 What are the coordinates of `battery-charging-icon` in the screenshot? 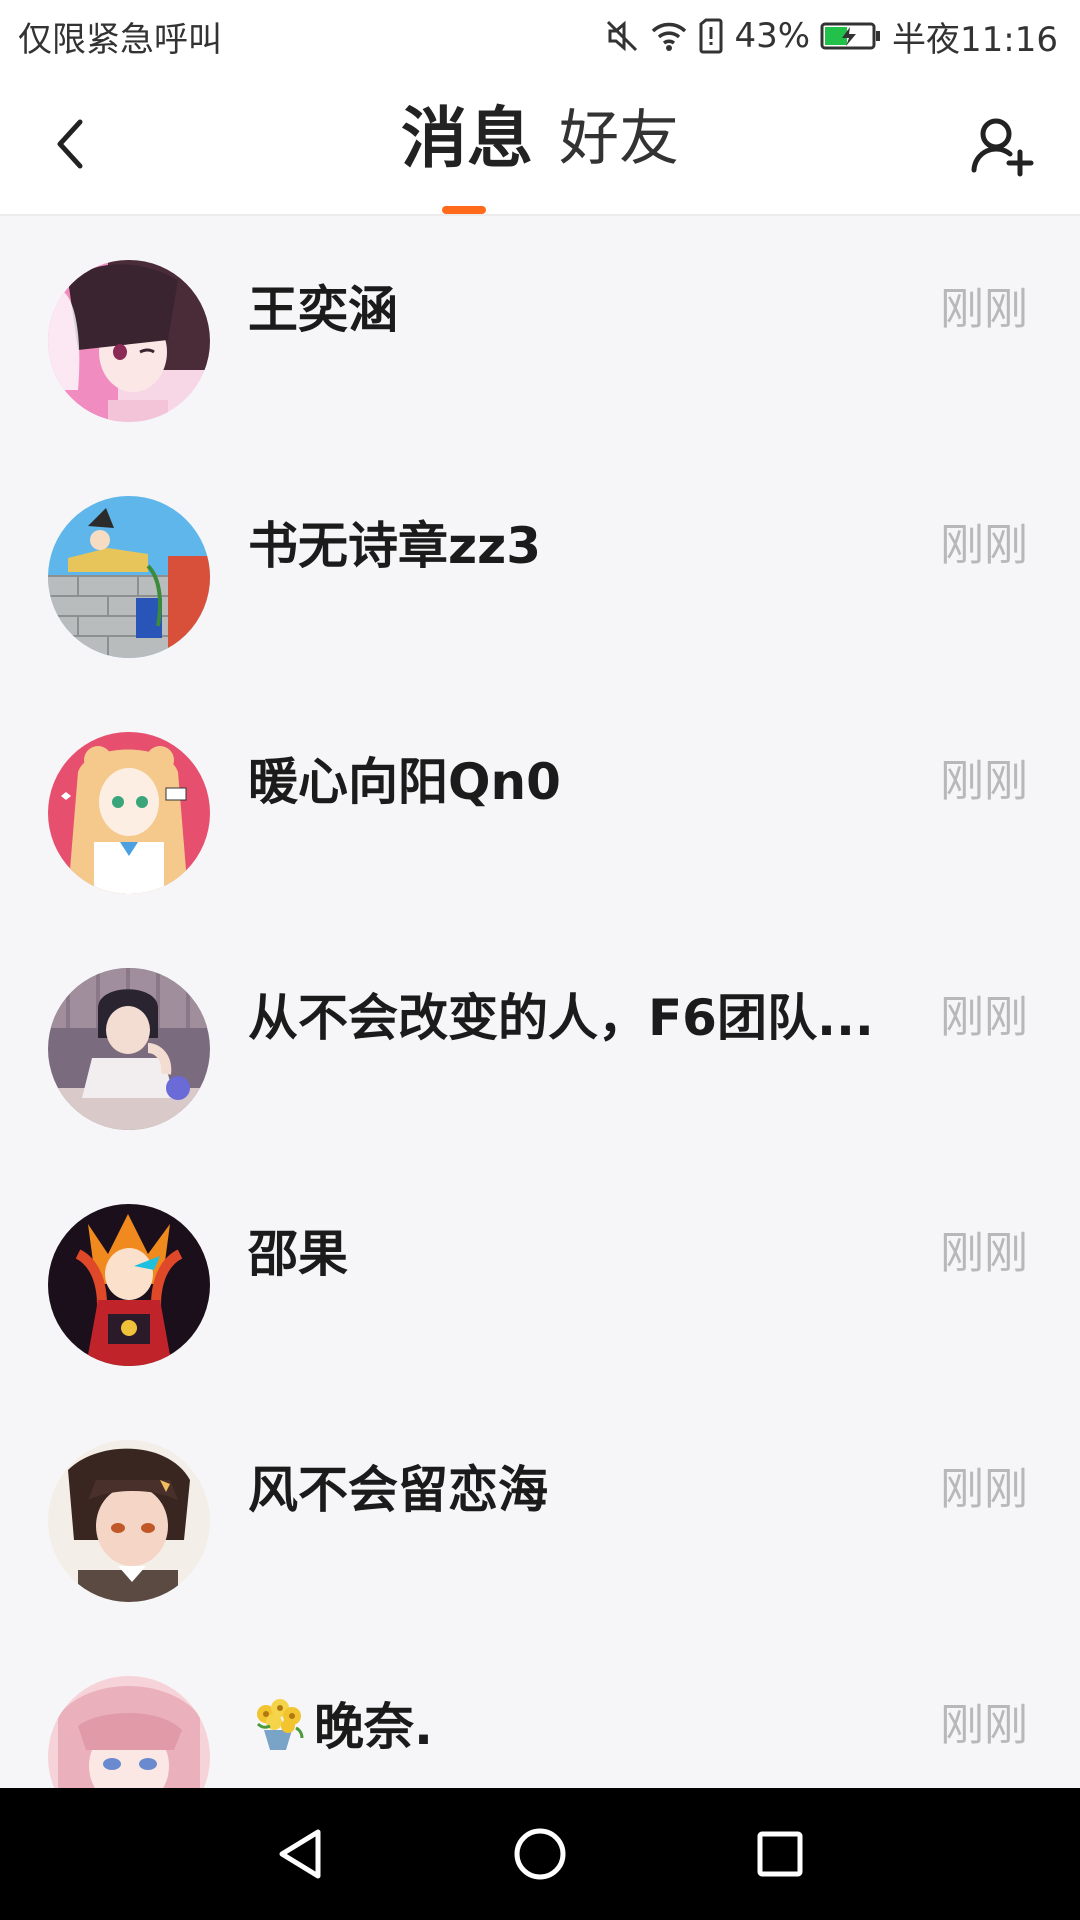 It's located at (851, 36).